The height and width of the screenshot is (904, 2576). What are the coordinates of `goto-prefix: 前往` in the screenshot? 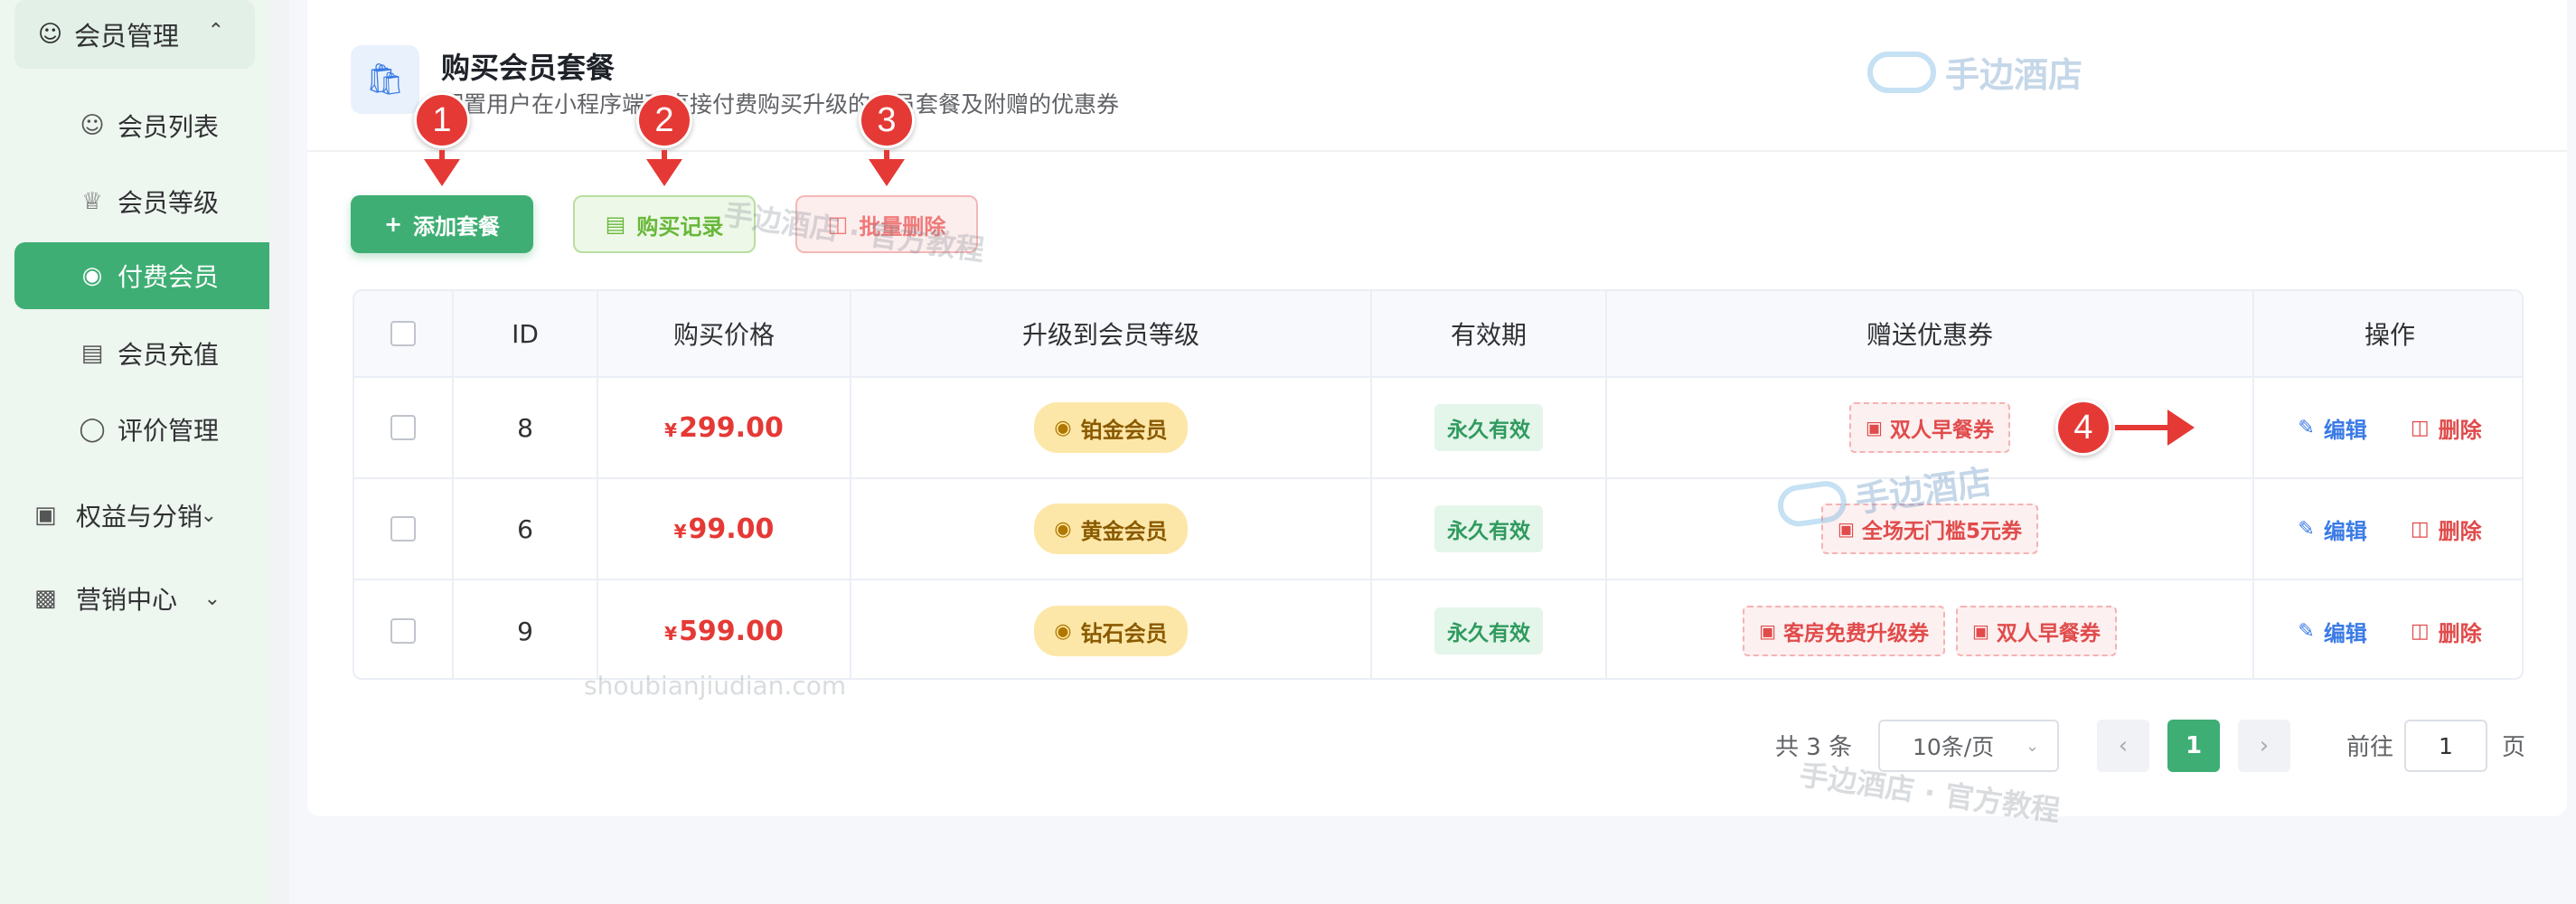 It's located at (2370, 747).